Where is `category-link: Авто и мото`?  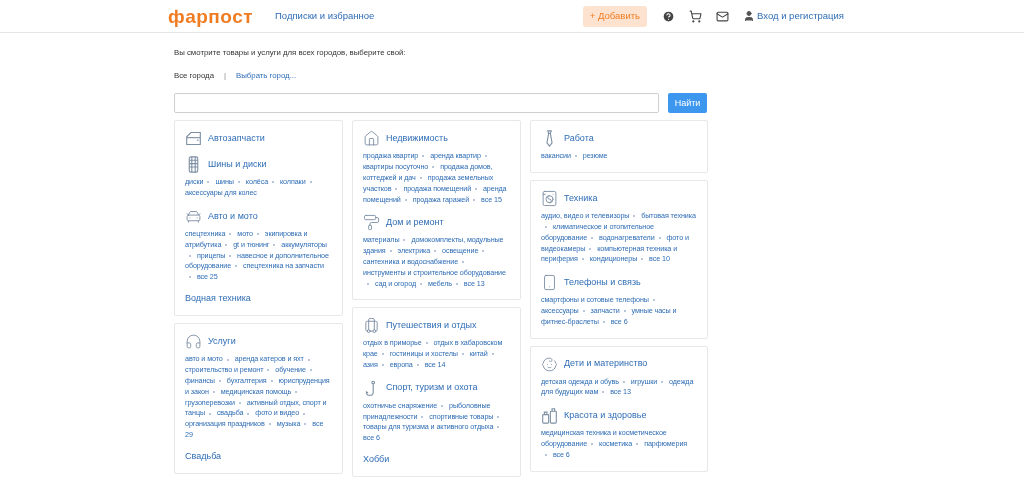 category-link: Авто и мото is located at coordinates (233, 216).